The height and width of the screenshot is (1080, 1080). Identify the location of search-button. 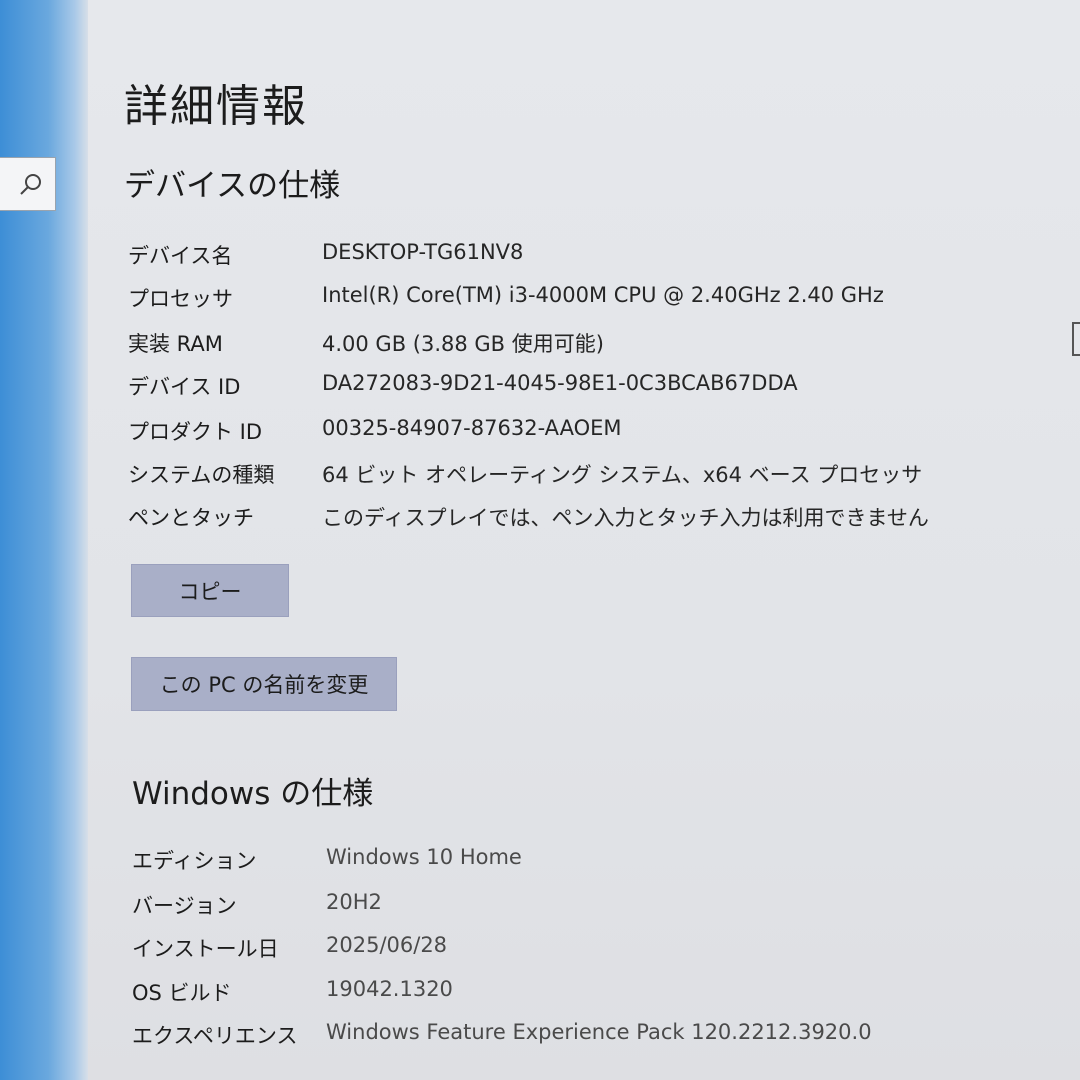
(28, 184).